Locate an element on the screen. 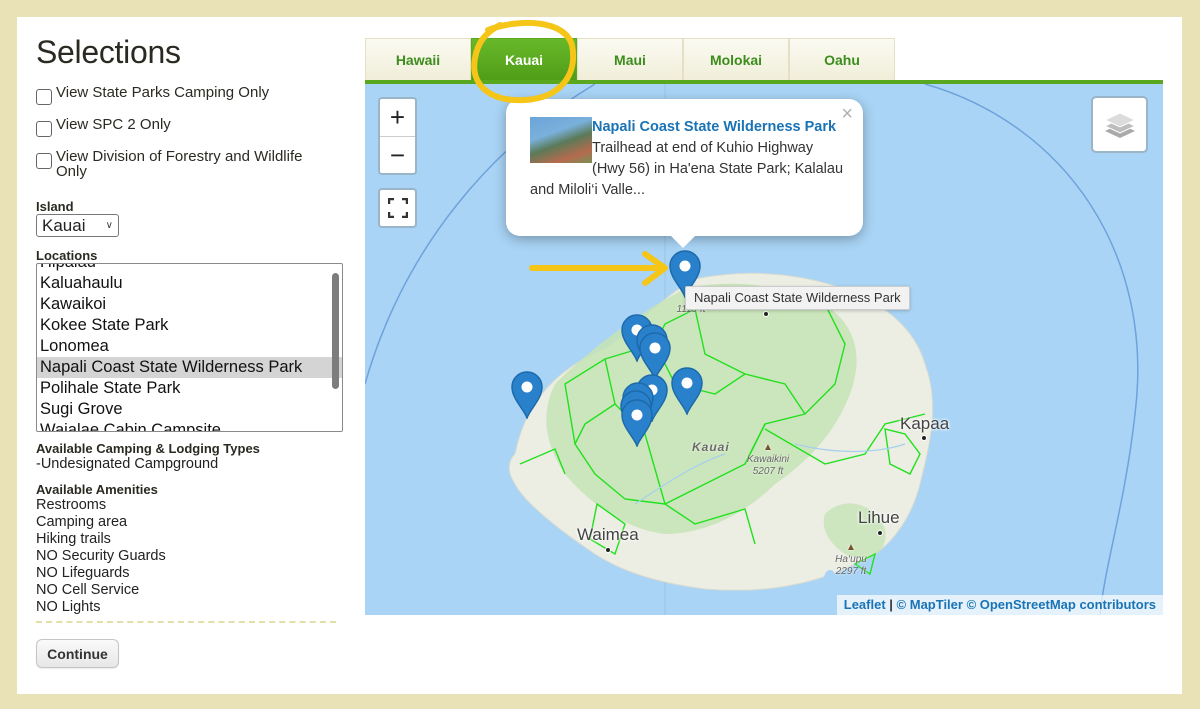 This screenshot has height=709, width=1200. island-label: Island is located at coordinates (55, 206).